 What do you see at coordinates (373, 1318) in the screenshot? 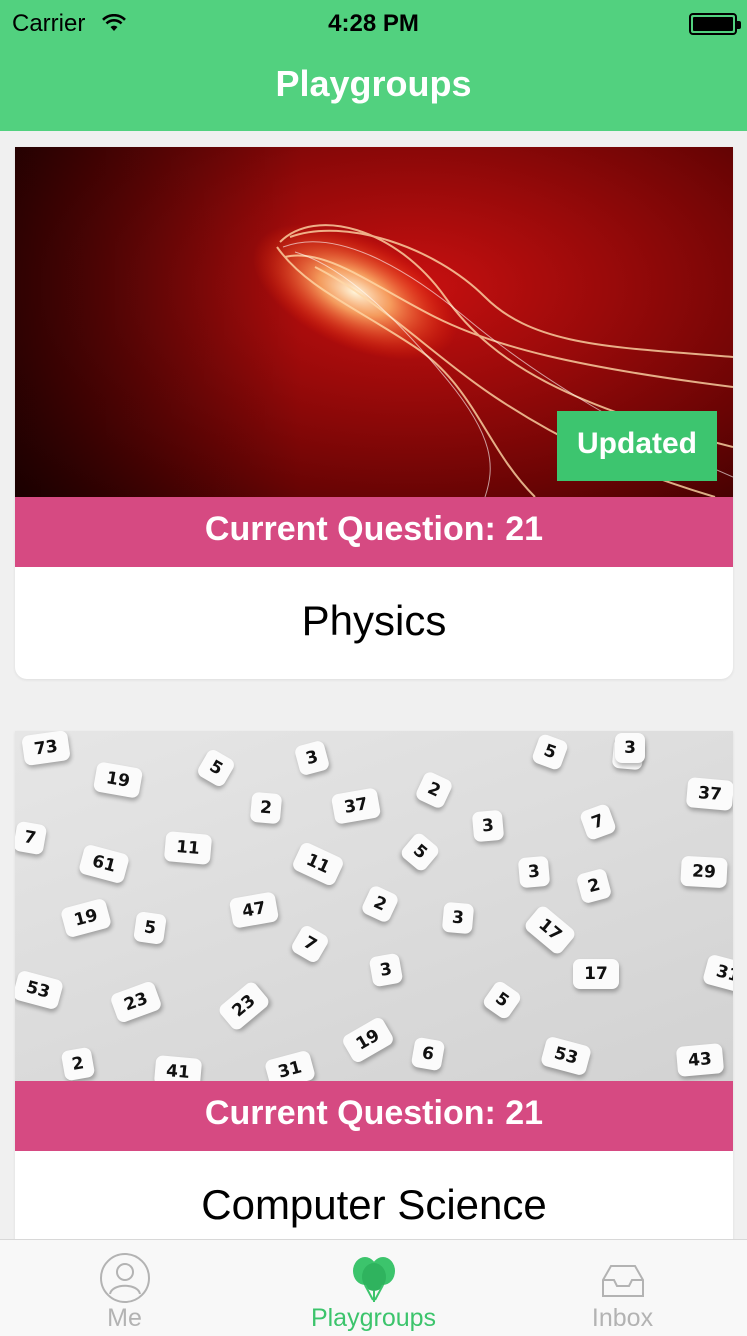
I see `tab-label: Playgroups` at bounding box center [373, 1318].